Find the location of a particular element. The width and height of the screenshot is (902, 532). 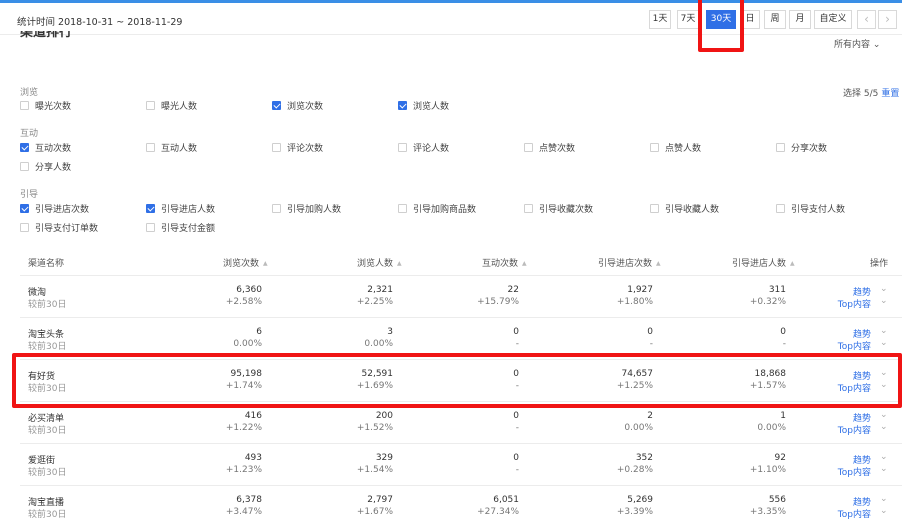

metric-value: 22 is located at coordinates (513, 290).